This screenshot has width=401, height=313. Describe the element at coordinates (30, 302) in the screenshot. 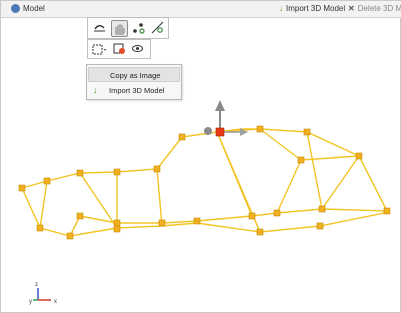

I see `axis-y-label: y` at that location.